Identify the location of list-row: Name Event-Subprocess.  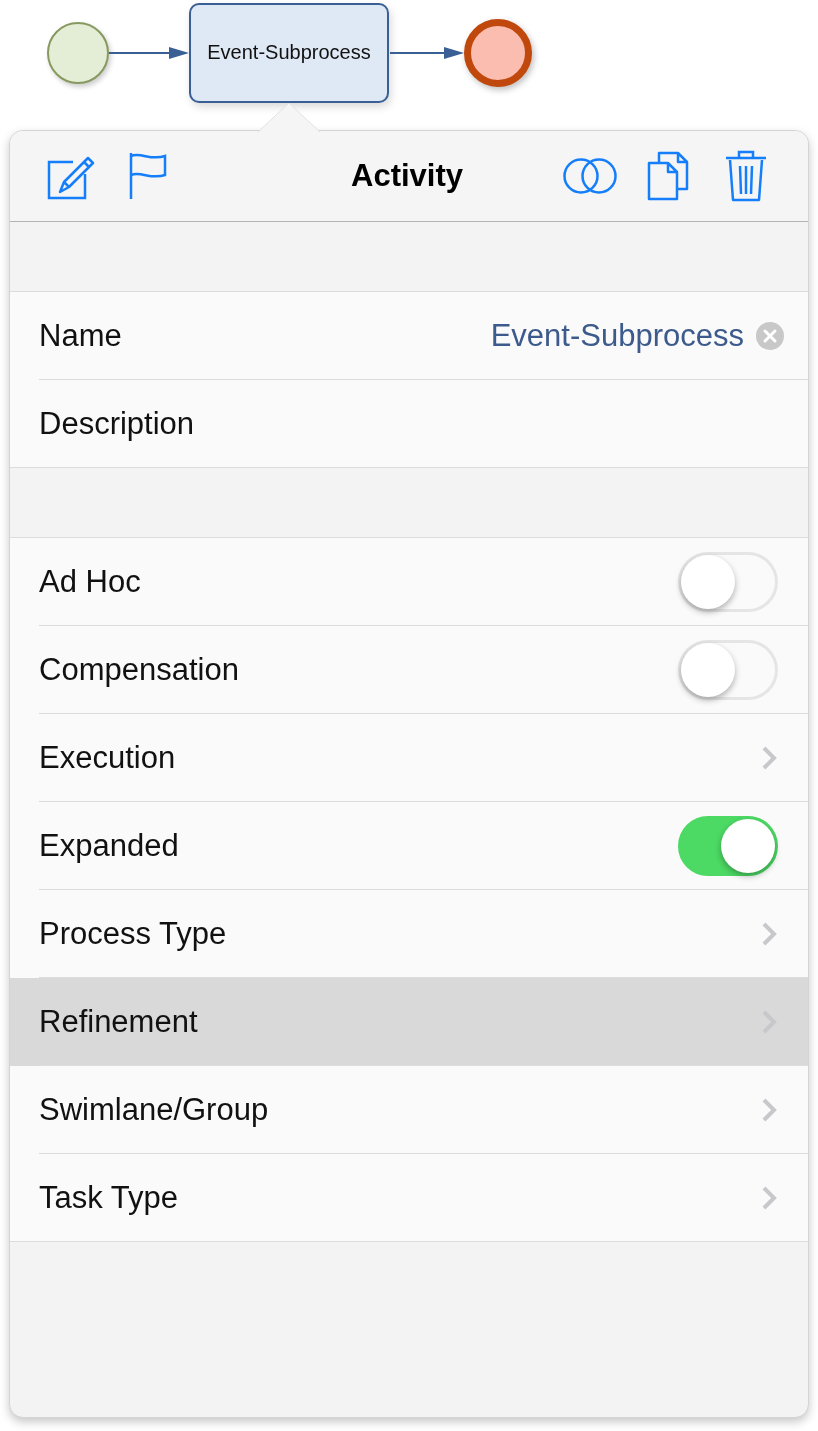
(409, 336).